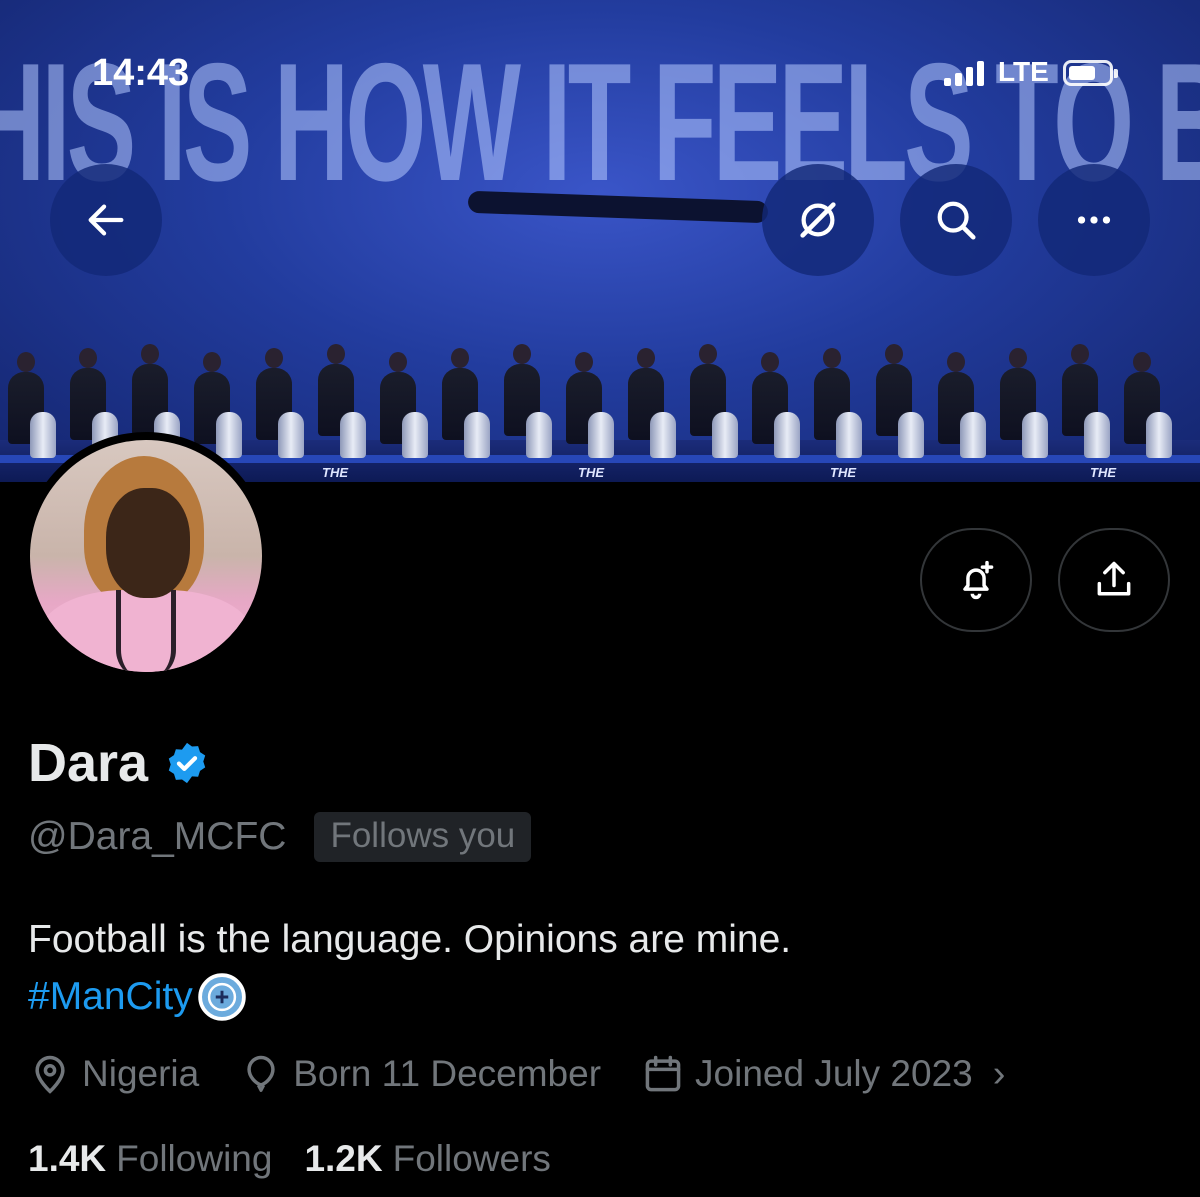 Image resolution: width=1200 pixels, height=1197 pixels. I want to click on followers-count: 1.2K, so click(343, 1159).